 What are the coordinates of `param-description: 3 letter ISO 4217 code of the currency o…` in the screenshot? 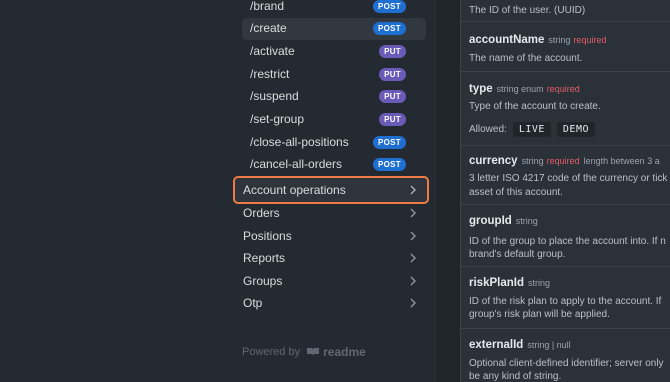 It's located at (568, 178).